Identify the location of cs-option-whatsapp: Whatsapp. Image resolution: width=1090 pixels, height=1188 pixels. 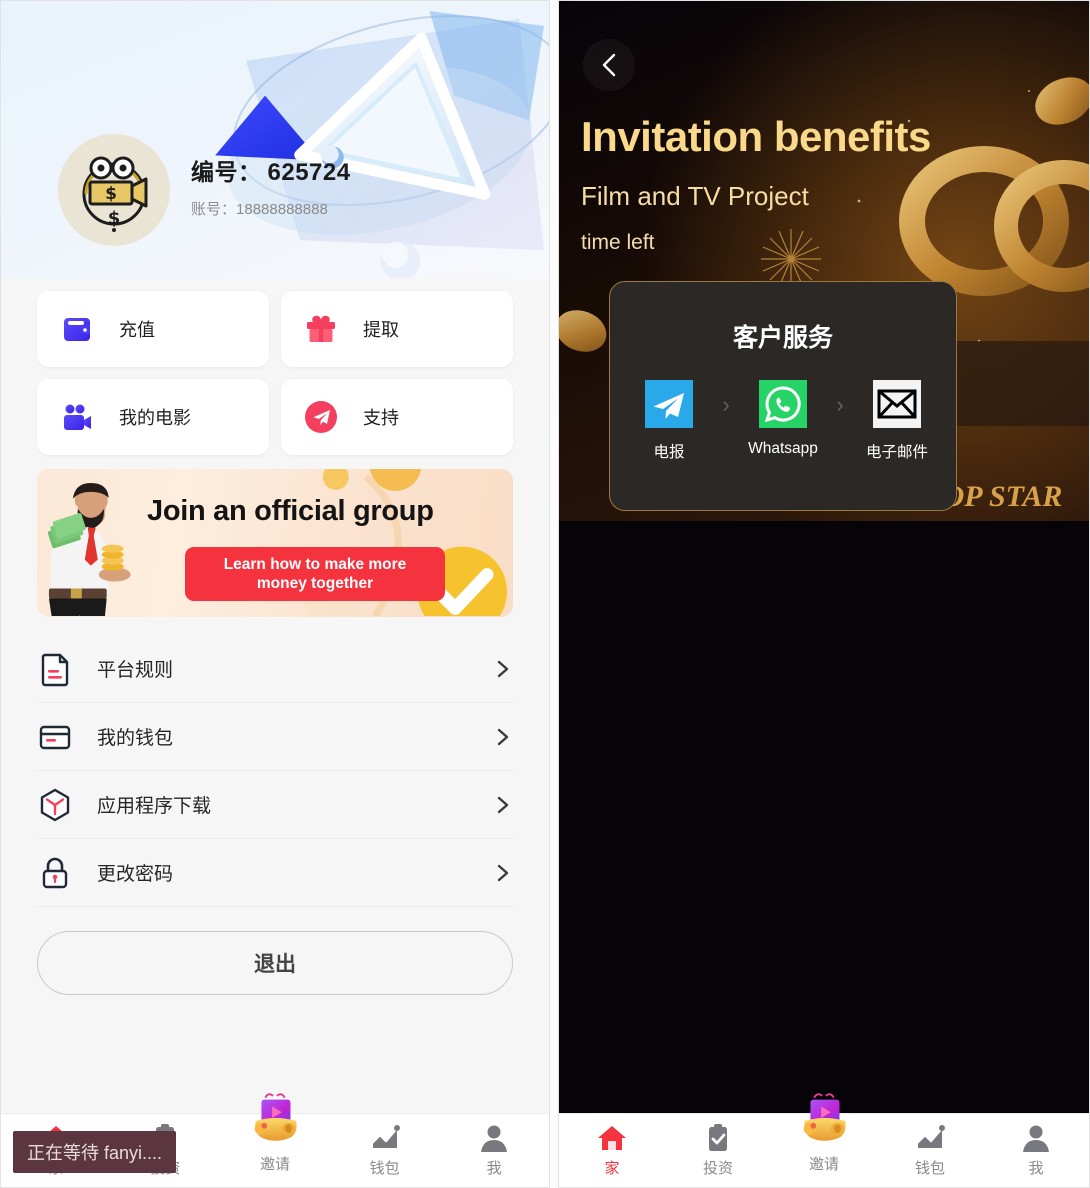
(783, 419).